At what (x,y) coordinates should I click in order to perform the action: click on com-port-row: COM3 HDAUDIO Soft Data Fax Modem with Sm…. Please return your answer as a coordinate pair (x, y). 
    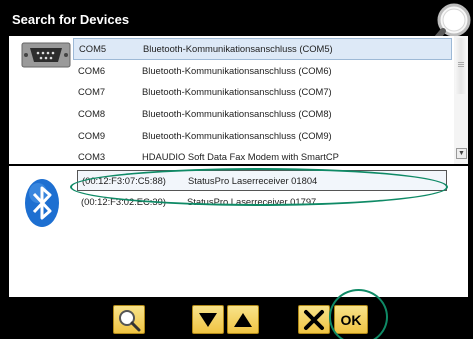
    Looking at the image, I should click on (262, 157).